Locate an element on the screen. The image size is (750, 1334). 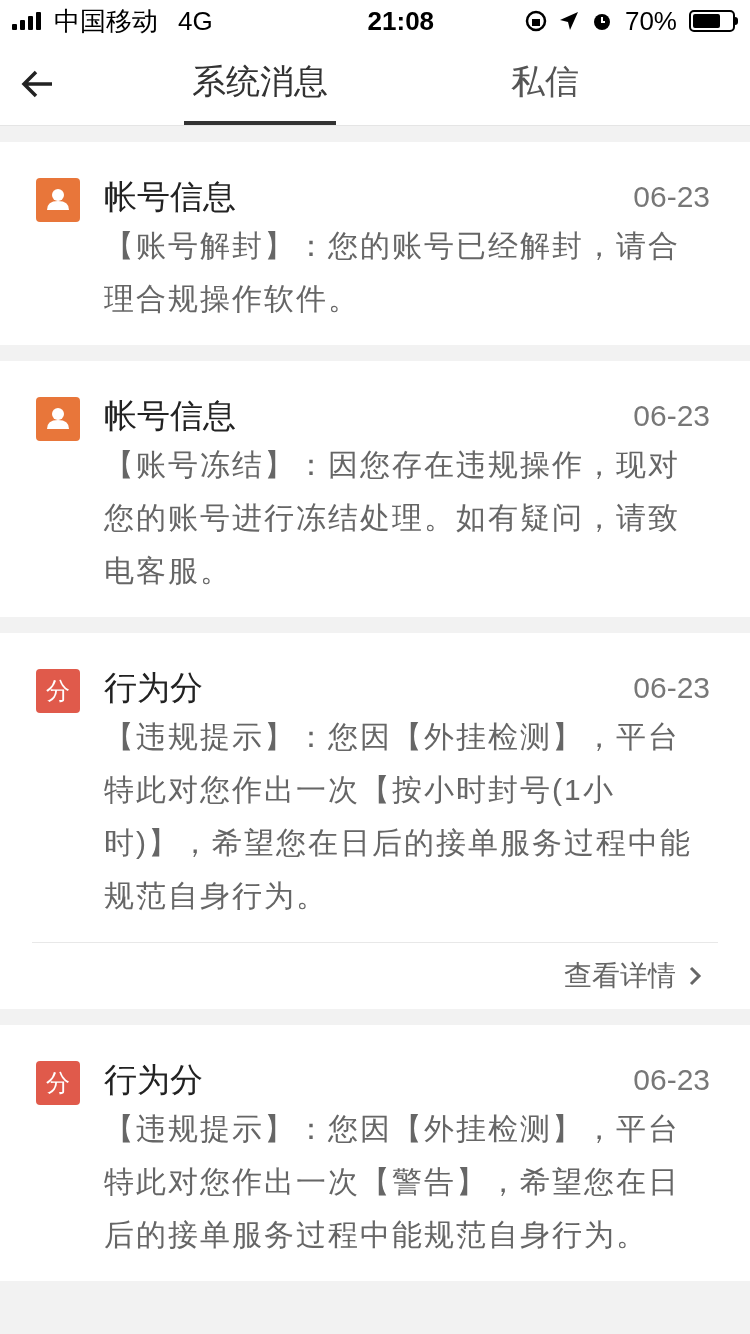
tab: 系统消息 is located at coordinates (259, 83).